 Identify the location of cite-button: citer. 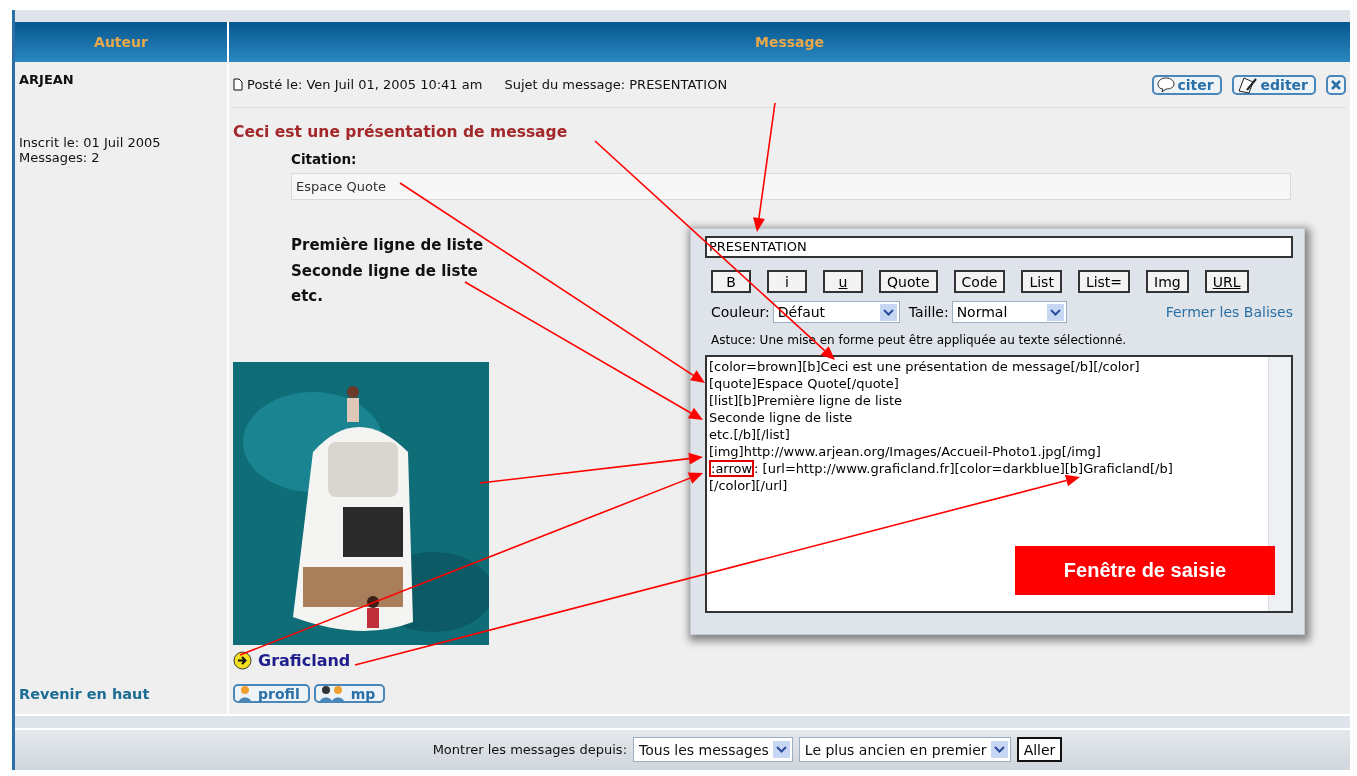
(1187, 84).